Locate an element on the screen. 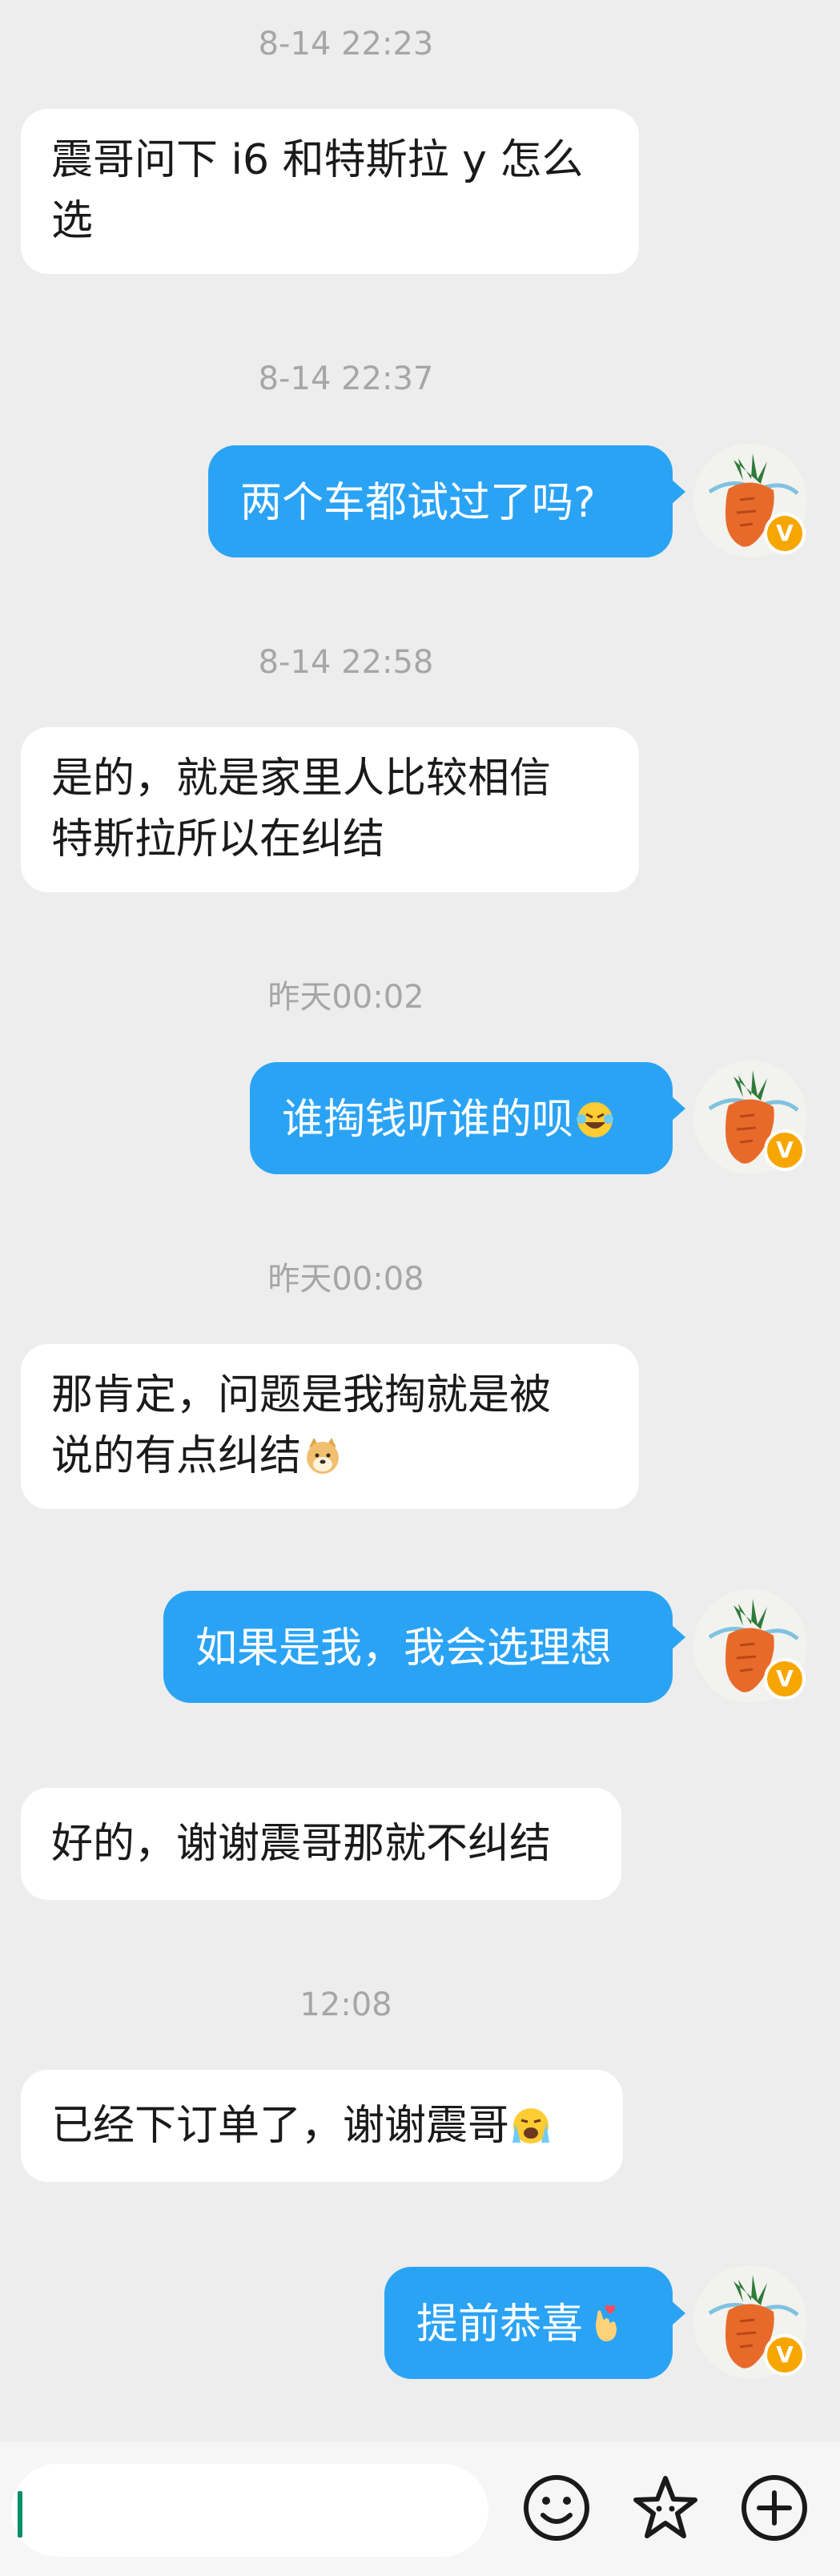 The height and width of the screenshot is (2576, 840). incoming-message: 震哥问下 i6 和特斯拉 y 怎么 选 is located at coordinates (330, 191).